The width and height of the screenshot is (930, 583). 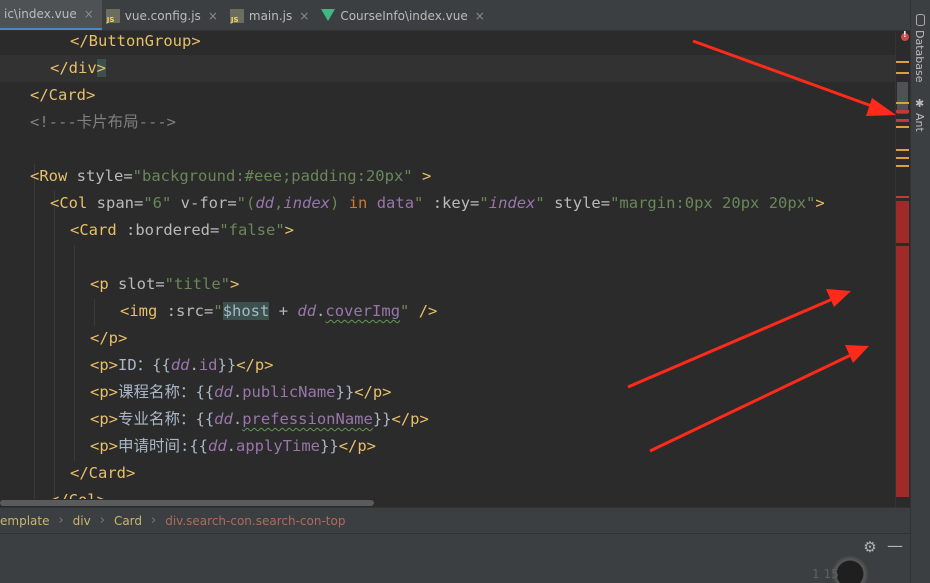 I want to click on watermark-text: 1 15, so click(x=825, y=574).